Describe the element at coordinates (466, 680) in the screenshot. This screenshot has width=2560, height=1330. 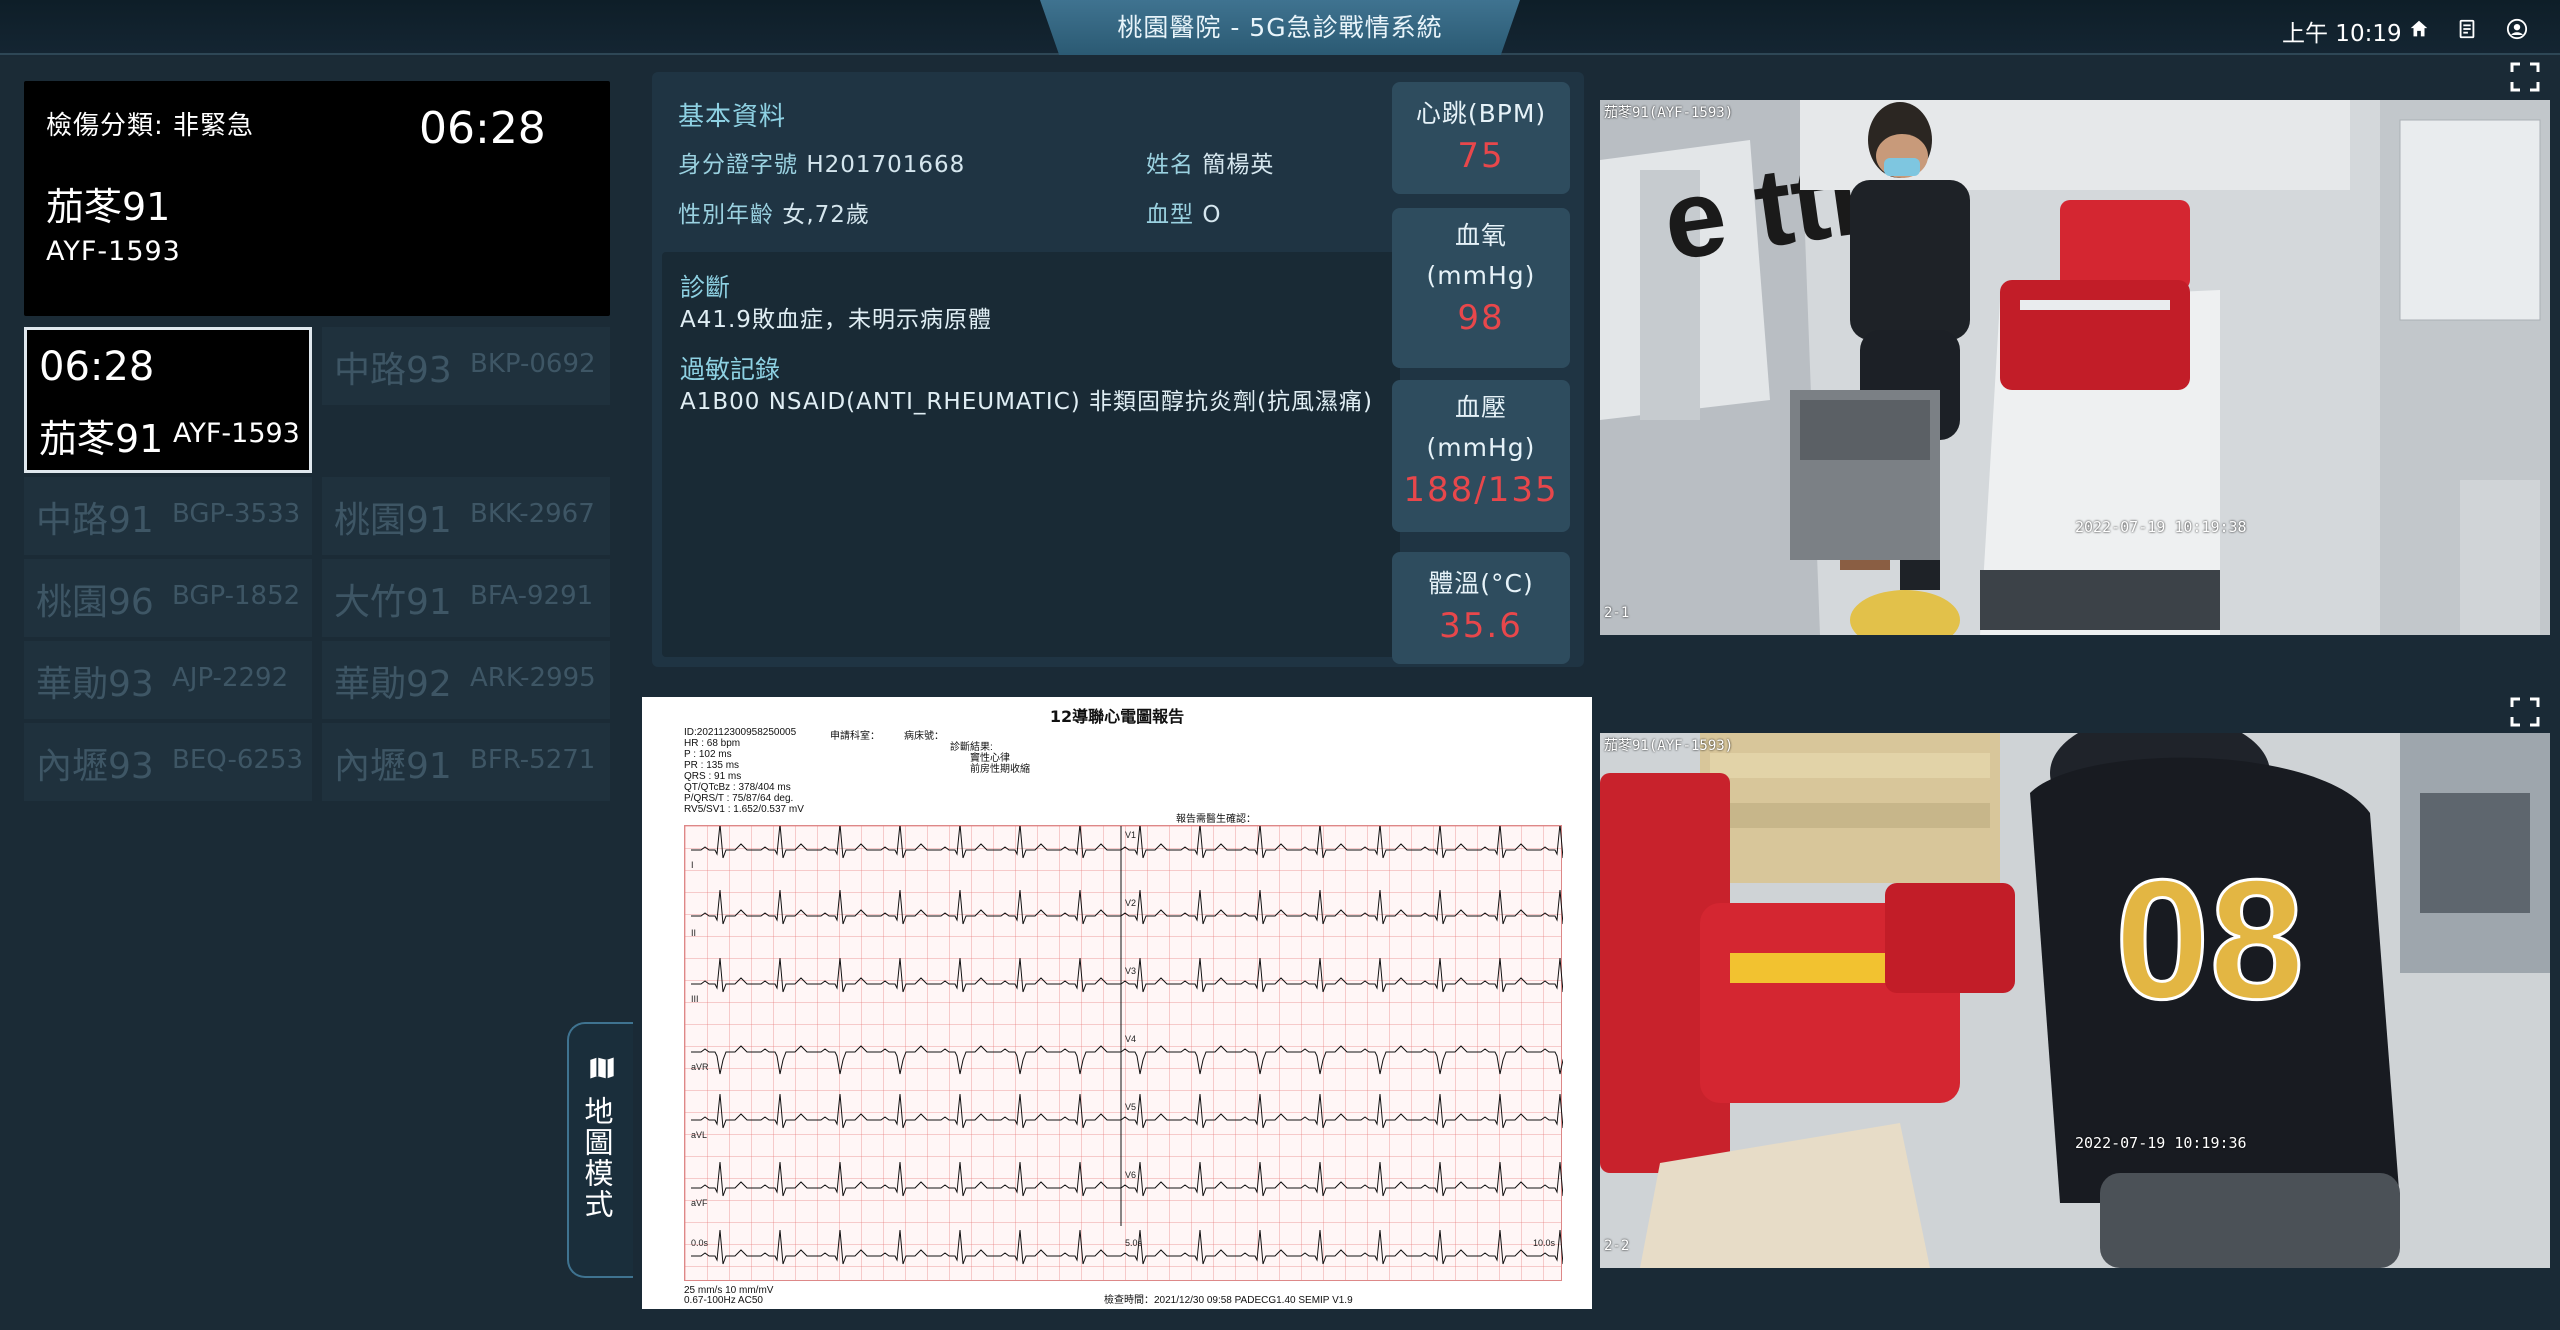
I see `ambulance-tile: 華勛92 ARK-2995` at that location.